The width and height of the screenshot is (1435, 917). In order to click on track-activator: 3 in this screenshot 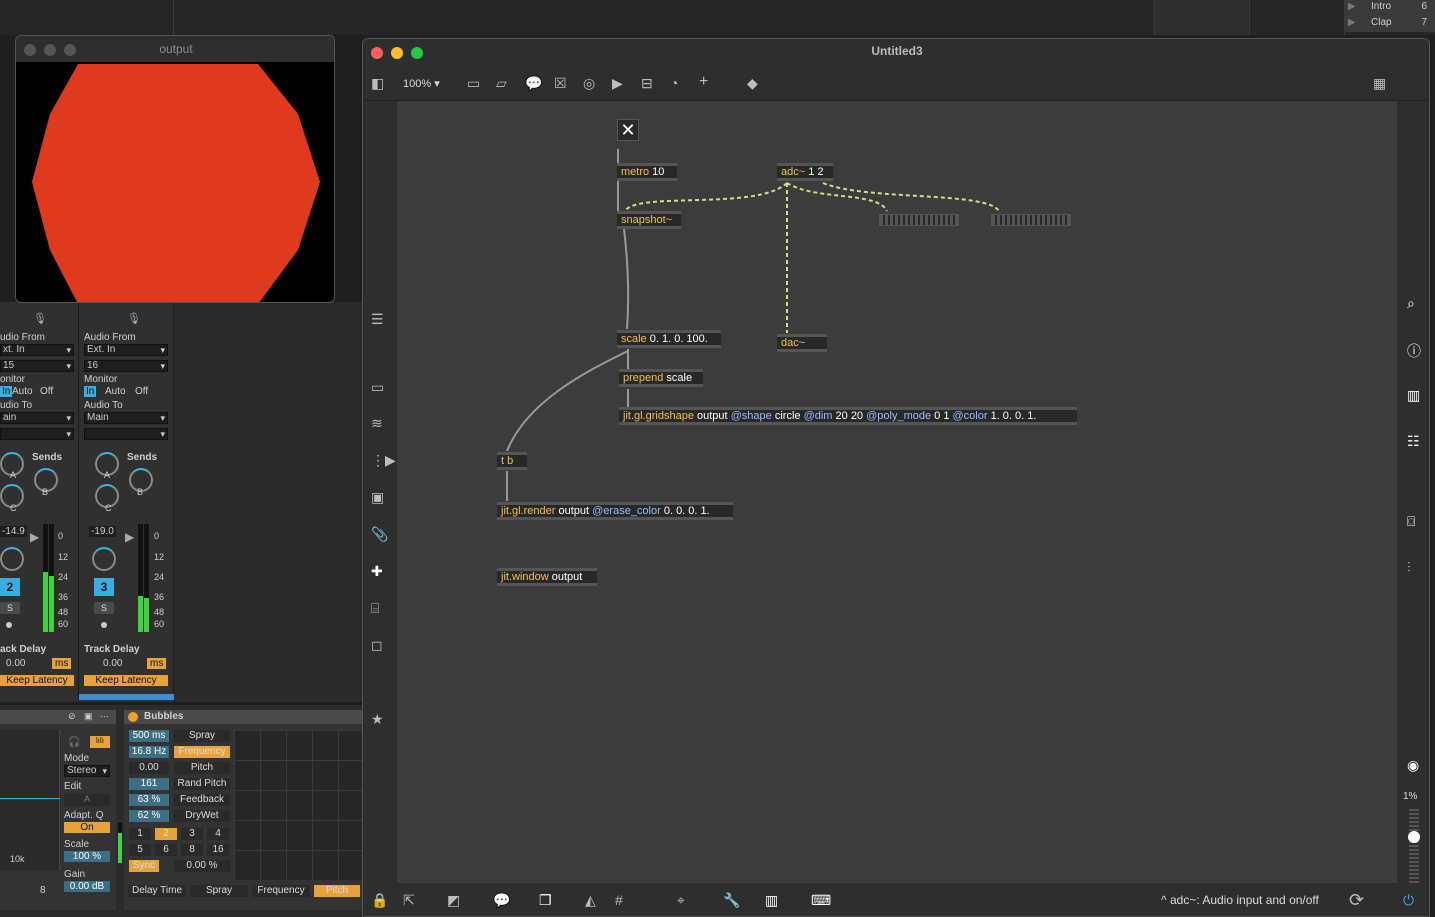, I will do `click(104, 587)`.